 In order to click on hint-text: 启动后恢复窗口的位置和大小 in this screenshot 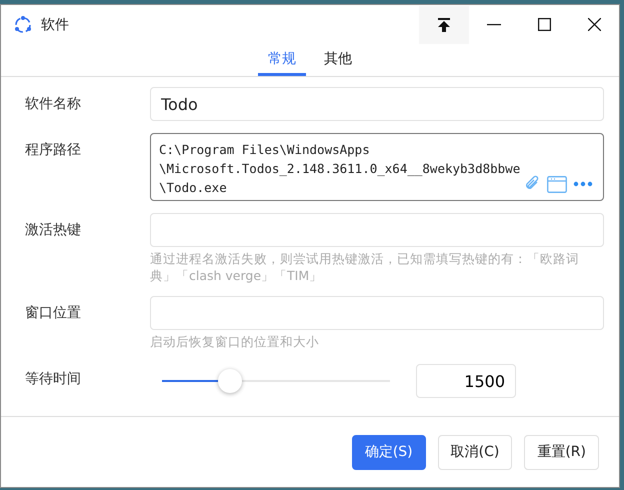, I will do `click(235, 341)`.